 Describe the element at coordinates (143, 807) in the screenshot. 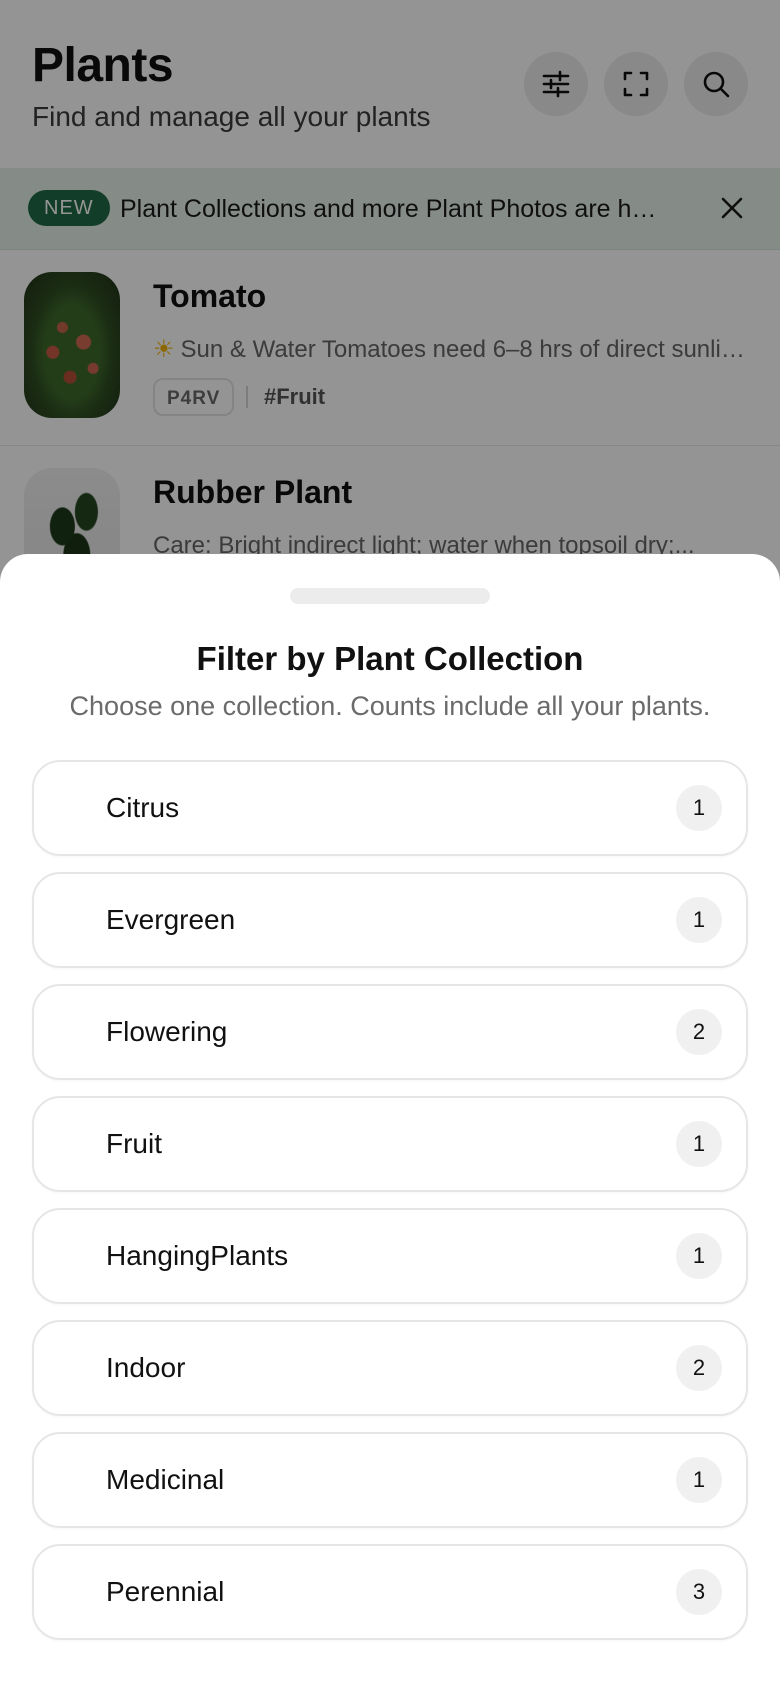

I see `collection-label: Citrus` at that location.